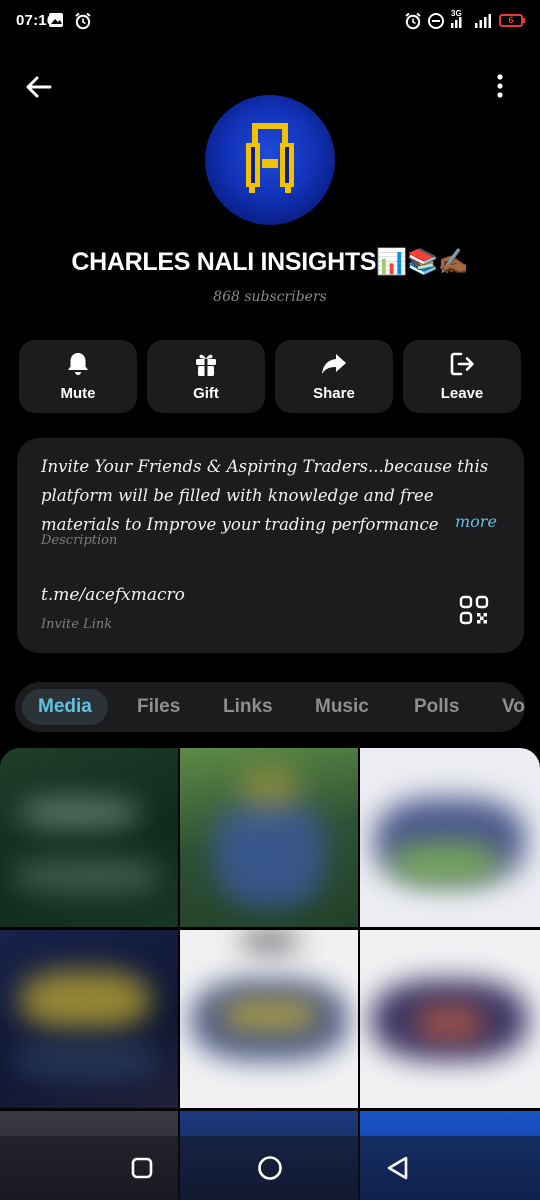  Describe the element at coordinates (78, 376) in the screenshot. I see `mute-button: Mute` at that location.